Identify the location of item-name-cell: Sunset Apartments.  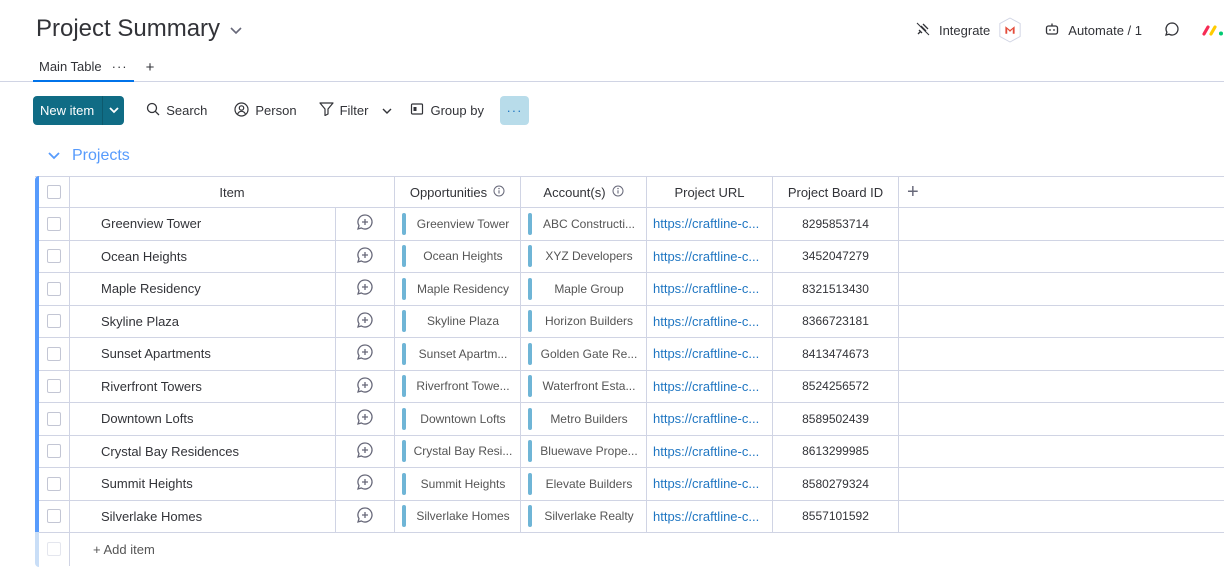
(203, 354).